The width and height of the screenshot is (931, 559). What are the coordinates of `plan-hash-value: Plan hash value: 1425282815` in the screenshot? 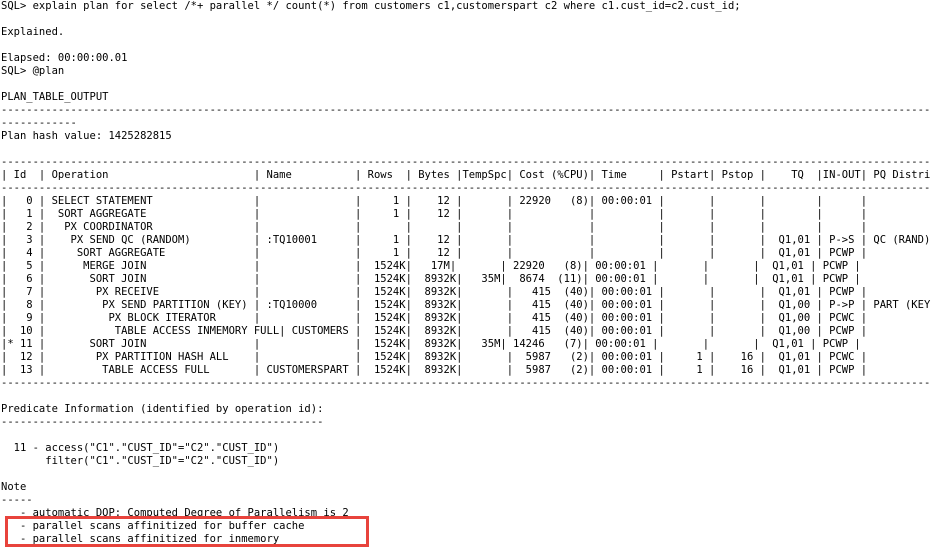 It's located at (86, 136).